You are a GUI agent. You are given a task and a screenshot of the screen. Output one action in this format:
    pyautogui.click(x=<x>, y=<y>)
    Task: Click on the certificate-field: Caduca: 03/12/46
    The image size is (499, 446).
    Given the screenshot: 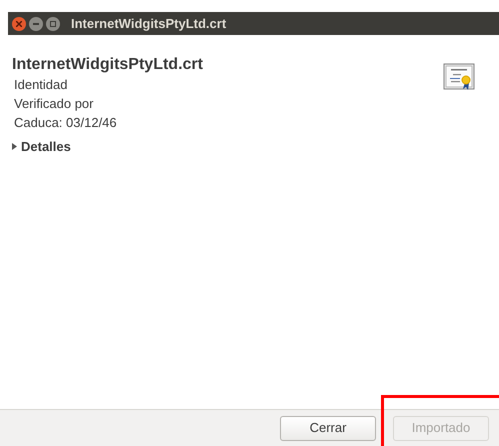 What is the action you would take?
    pyautogui.click(x=108, y=122)
    